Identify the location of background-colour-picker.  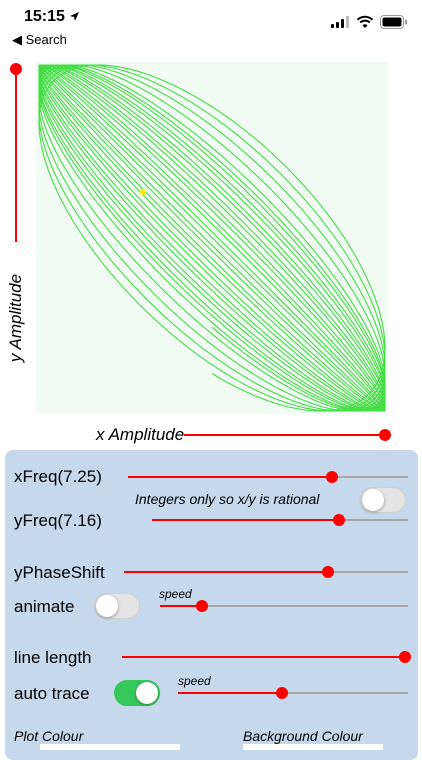
(313, 747).